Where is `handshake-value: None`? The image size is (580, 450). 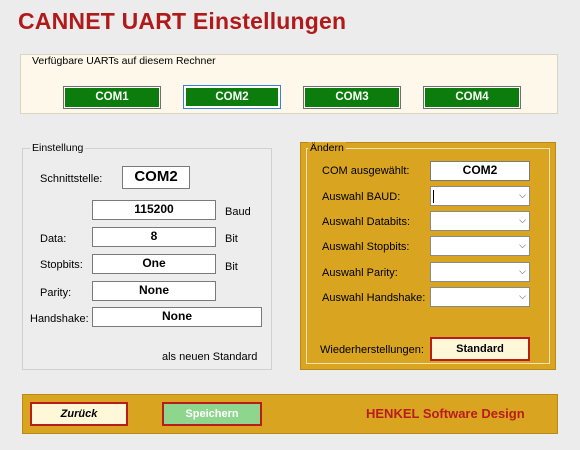 handshake-value: None is located at coordinates (177, 317).